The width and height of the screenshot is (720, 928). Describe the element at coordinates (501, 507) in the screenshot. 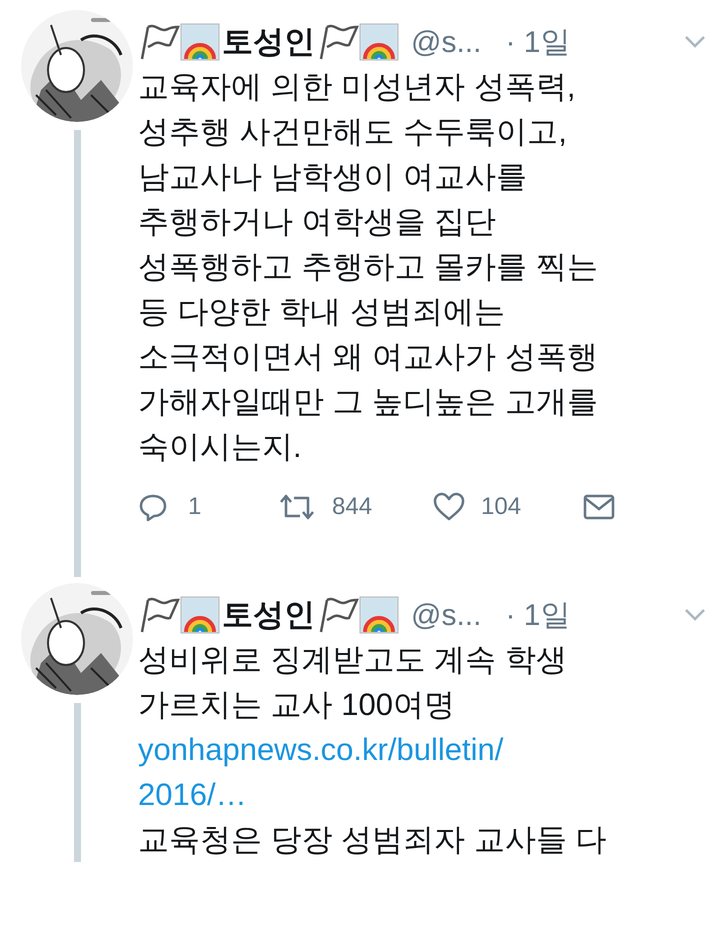

I see `like-count: 104` at that location.